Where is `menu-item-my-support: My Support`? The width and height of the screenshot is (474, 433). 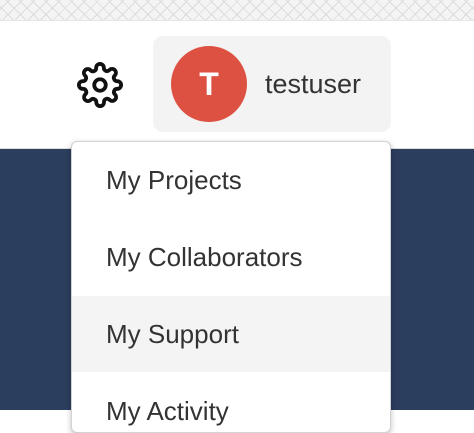
menu-item-my-support: My Support is located at coordinates (231, 334).